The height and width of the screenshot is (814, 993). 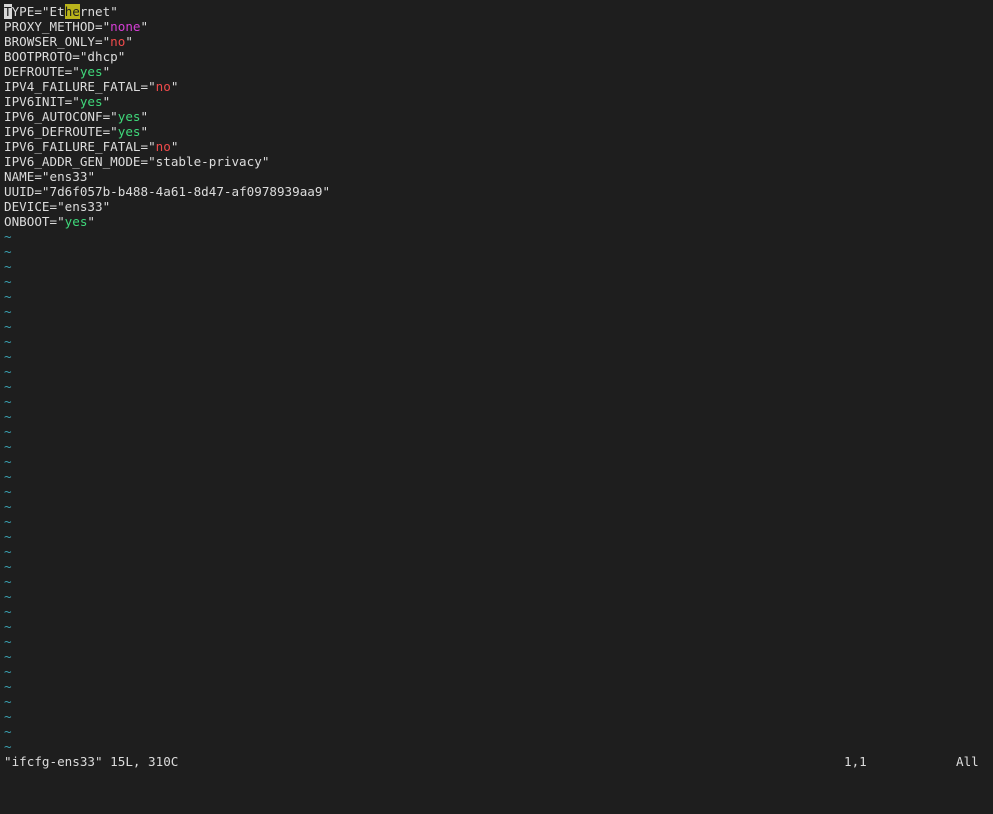 I want to click on config-value: stable-privacy, so click(x=208, y=161).